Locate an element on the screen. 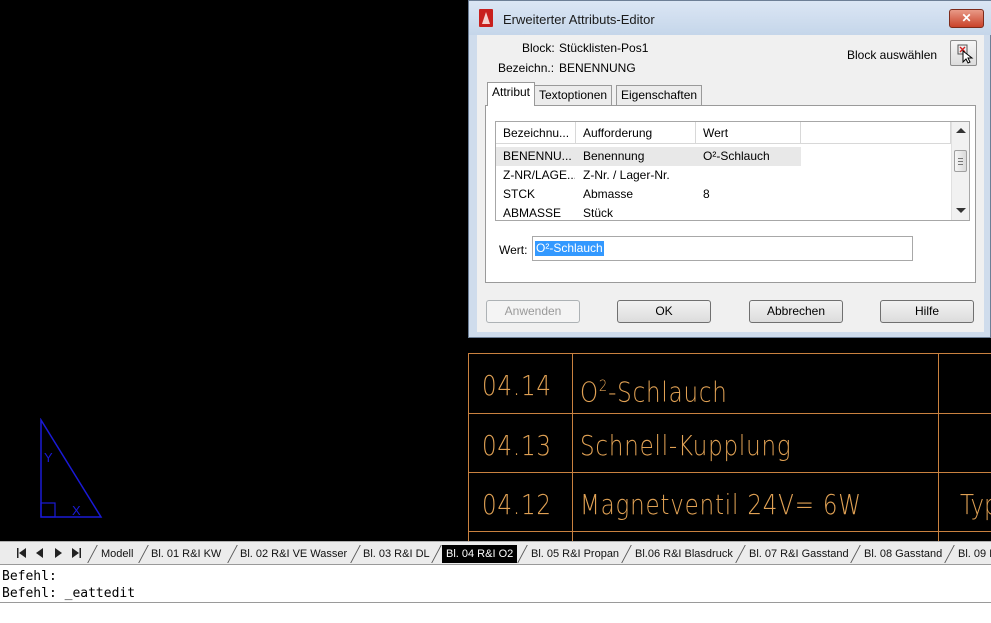  bom-position: 04.13 is located at coordinates (517, 445).